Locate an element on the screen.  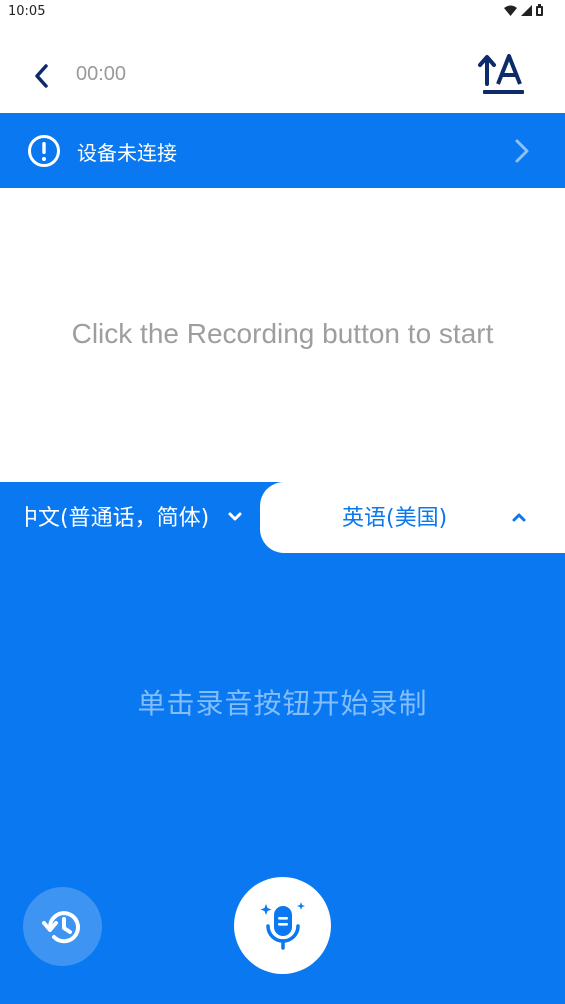
target-language-label: 英语(美国) is located at coordinates (395, 518).